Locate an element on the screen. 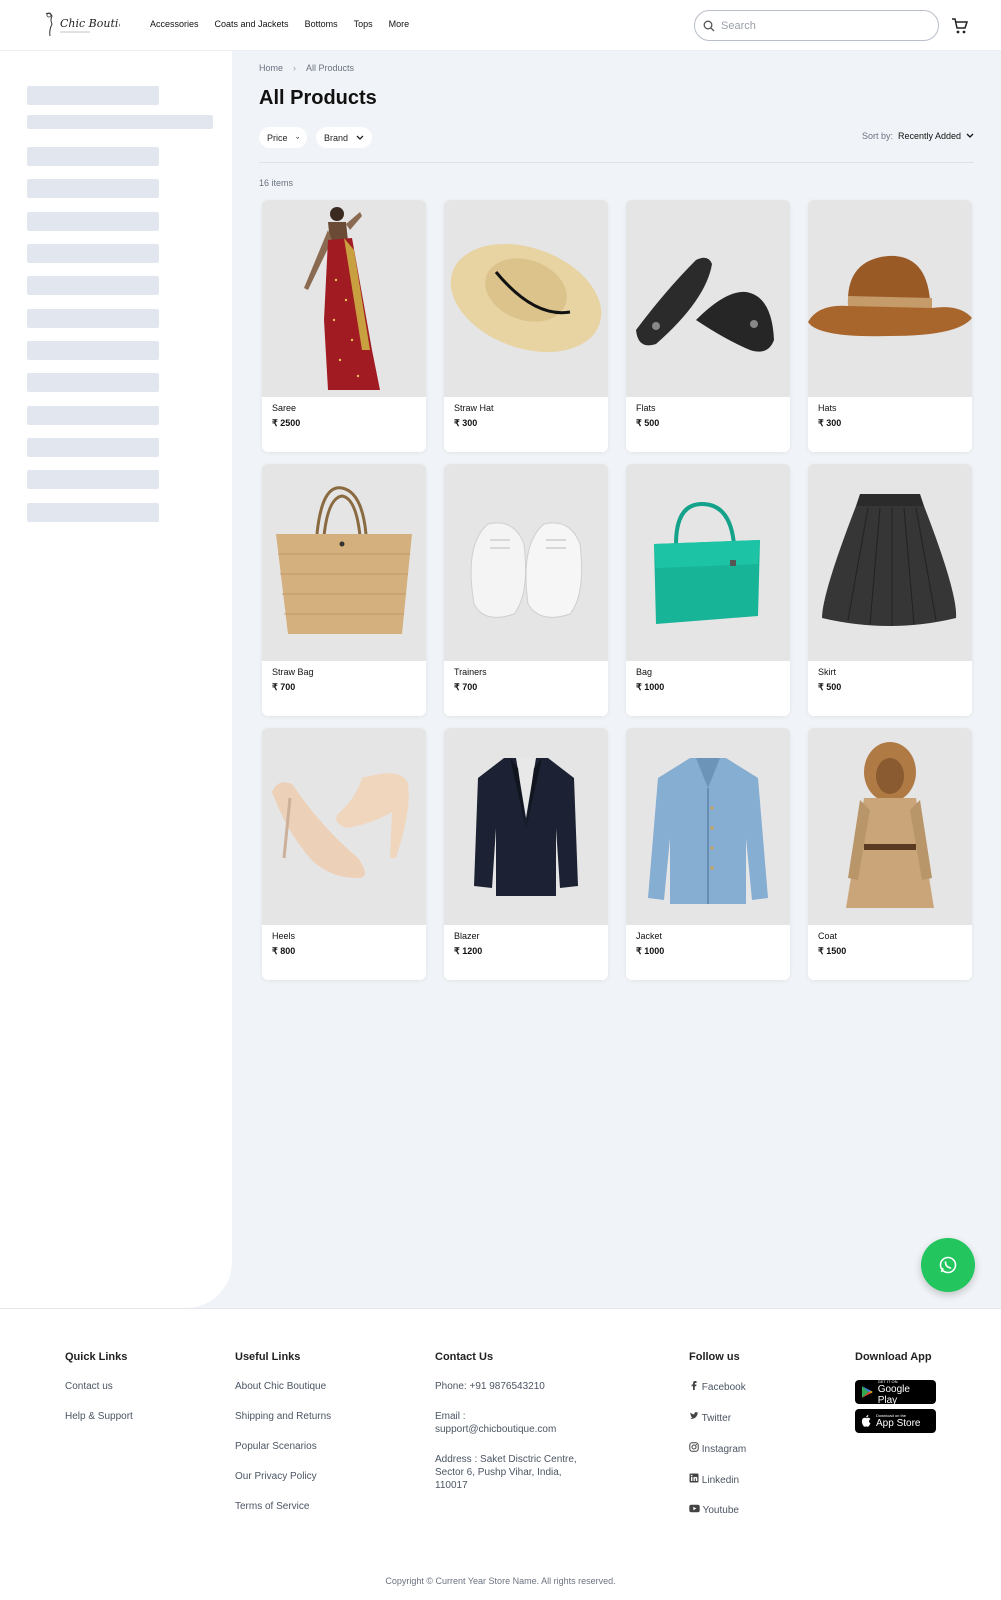  sort-control: Sort by: Recently Added is located at coordinates (918, 136).